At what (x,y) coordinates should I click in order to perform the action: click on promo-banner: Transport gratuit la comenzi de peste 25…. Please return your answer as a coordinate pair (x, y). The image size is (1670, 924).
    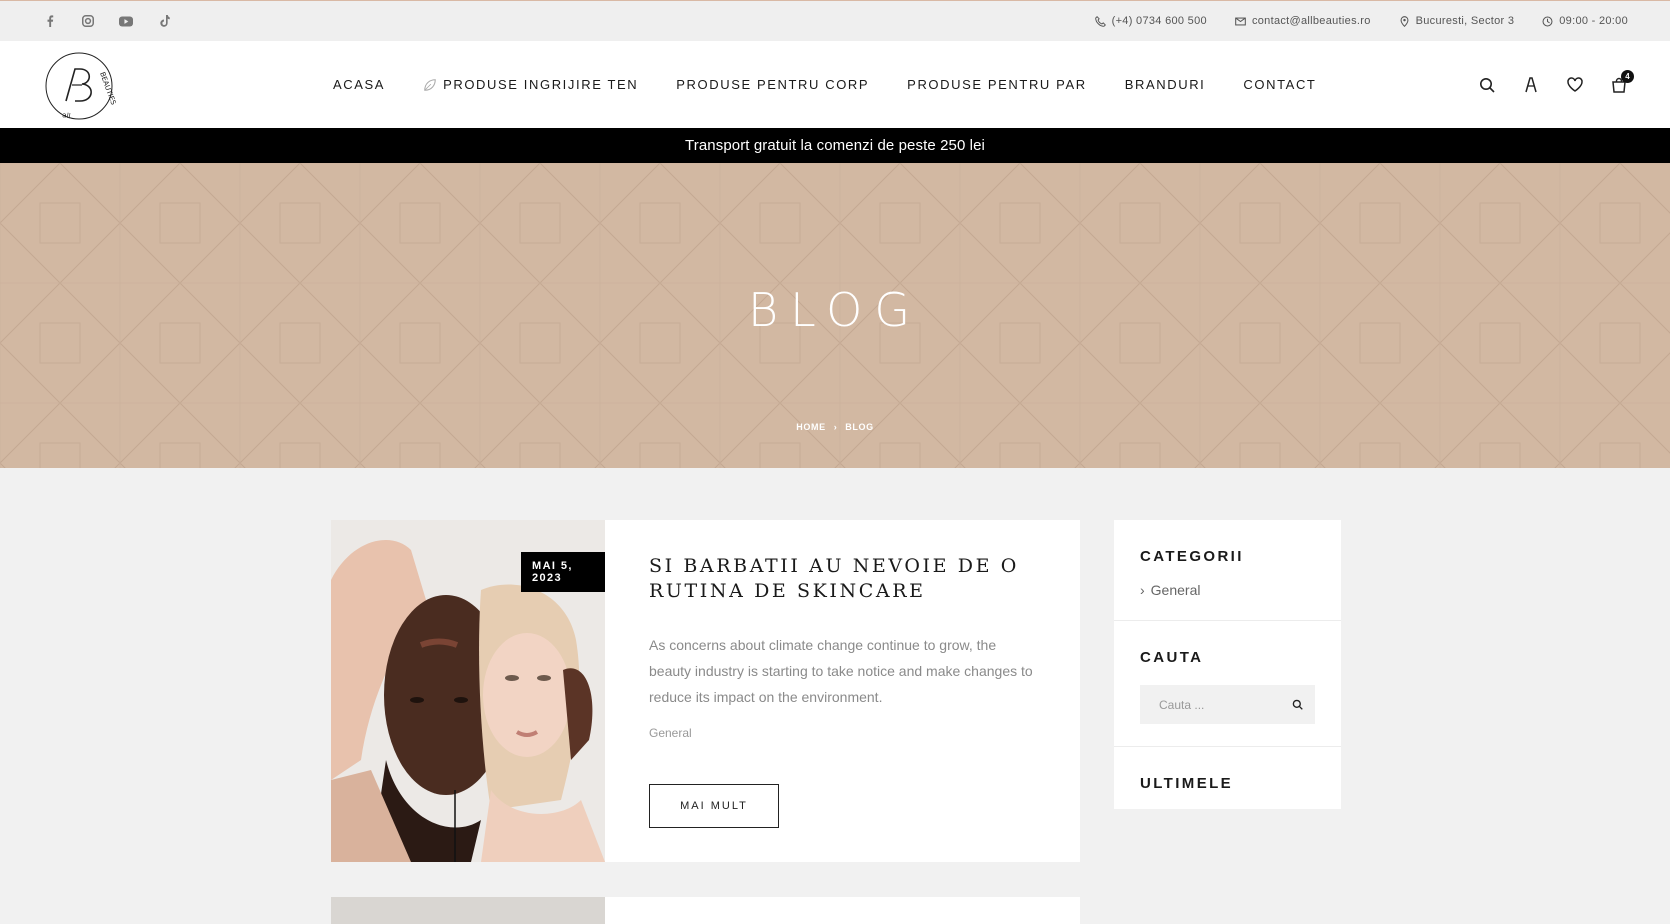
    Looking at the image, I should click on (835, 145).